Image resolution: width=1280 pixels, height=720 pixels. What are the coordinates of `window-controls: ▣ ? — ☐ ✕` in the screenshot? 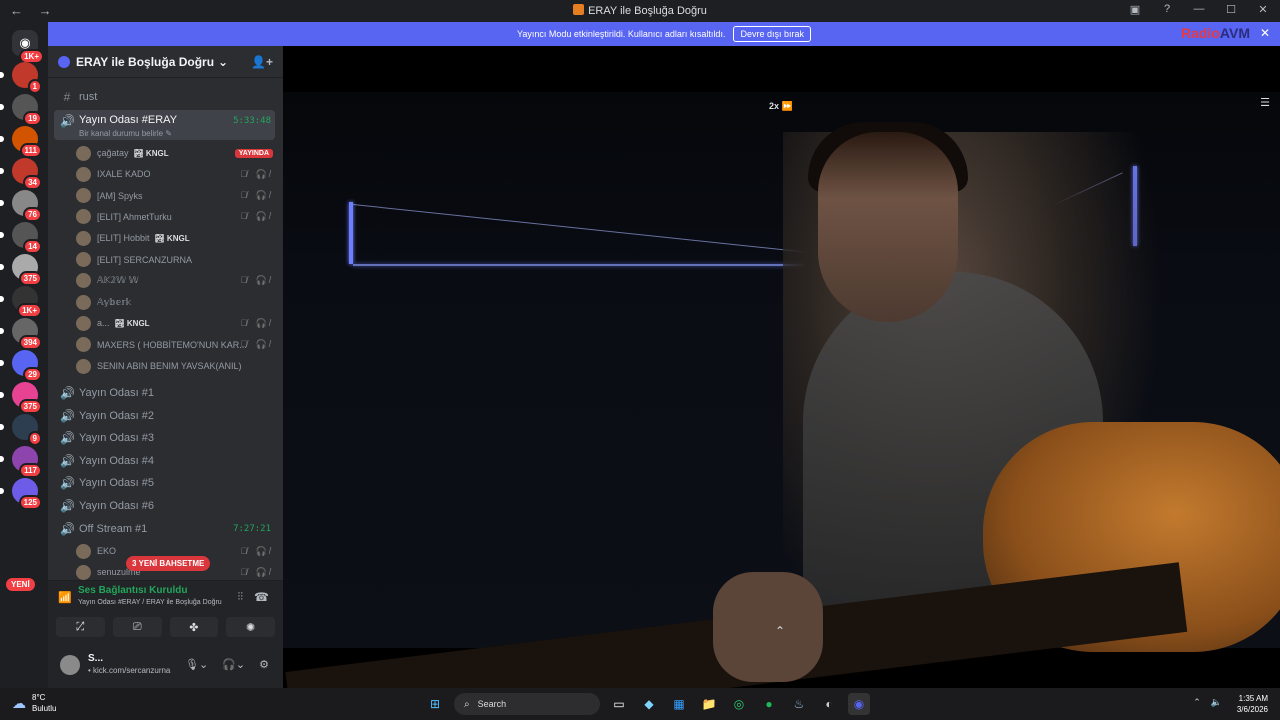 It's located at (1199, 9).